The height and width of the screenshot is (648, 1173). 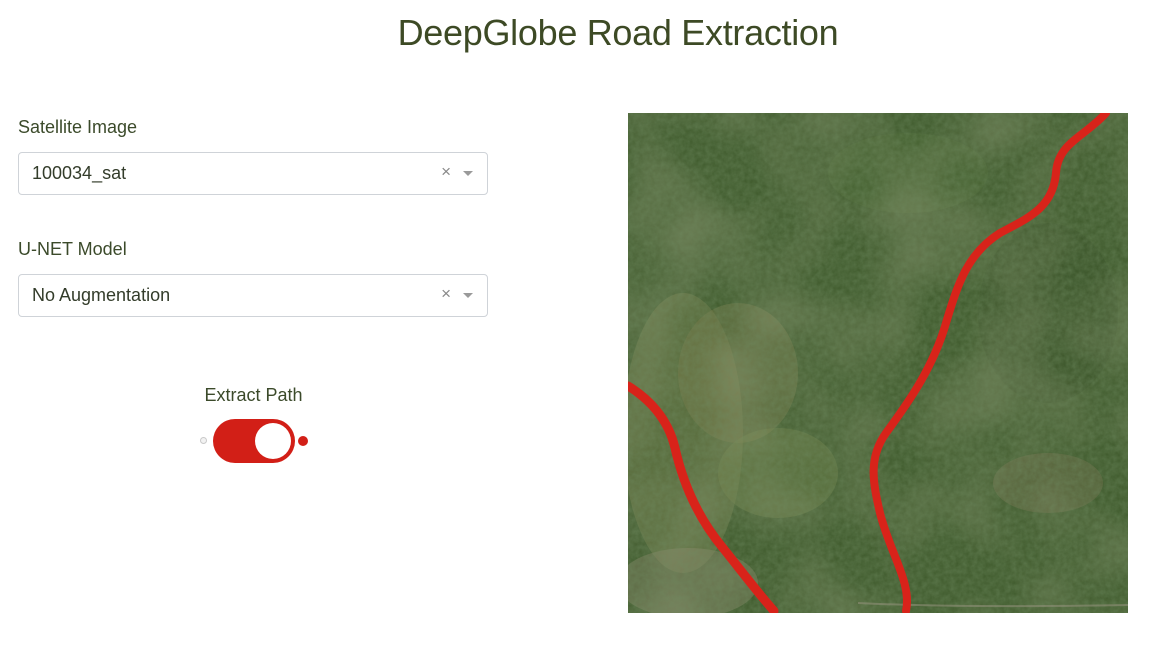 What do you see at coordinates (203, 440) in the screenshot?
I see `toggle-off-indicator` at bounding box center [203, 440].